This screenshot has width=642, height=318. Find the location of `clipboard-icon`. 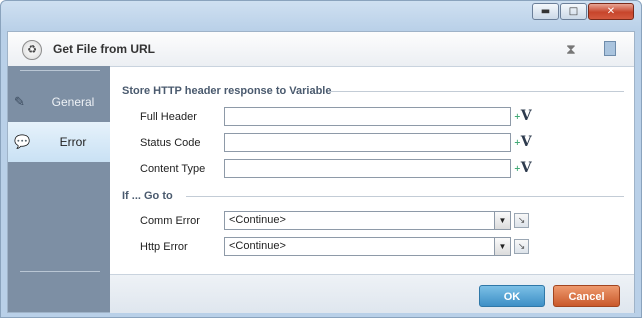

clipboard-icon is located at coordinates (610, 48).